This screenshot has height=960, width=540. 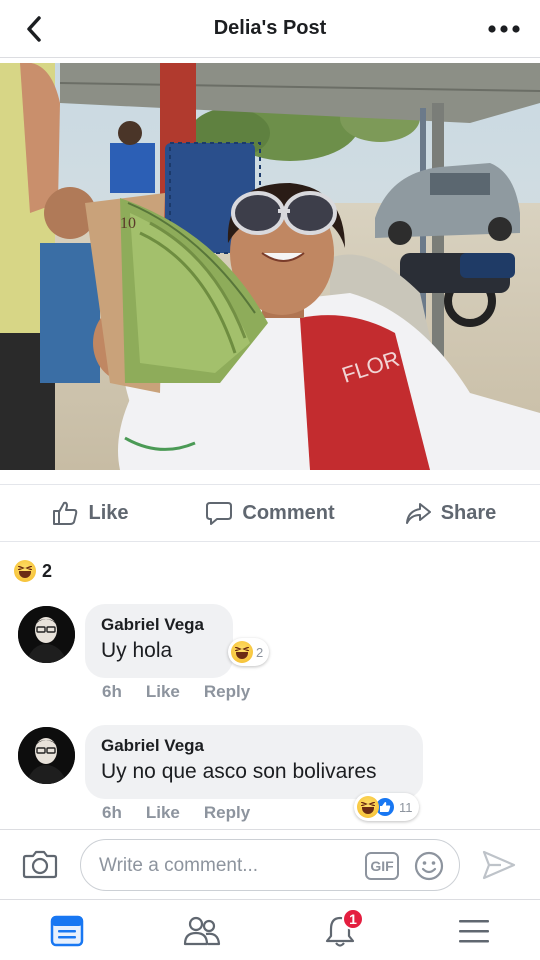 I want to click on more-options-button, so click(x=504, y=29).